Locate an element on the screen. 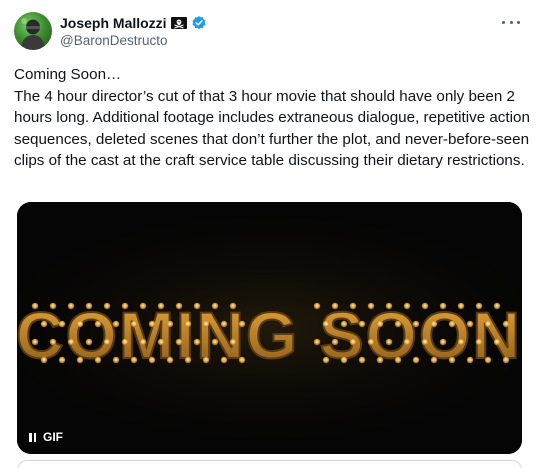  gif-badge: GIF is located at coordinates (46, 437).